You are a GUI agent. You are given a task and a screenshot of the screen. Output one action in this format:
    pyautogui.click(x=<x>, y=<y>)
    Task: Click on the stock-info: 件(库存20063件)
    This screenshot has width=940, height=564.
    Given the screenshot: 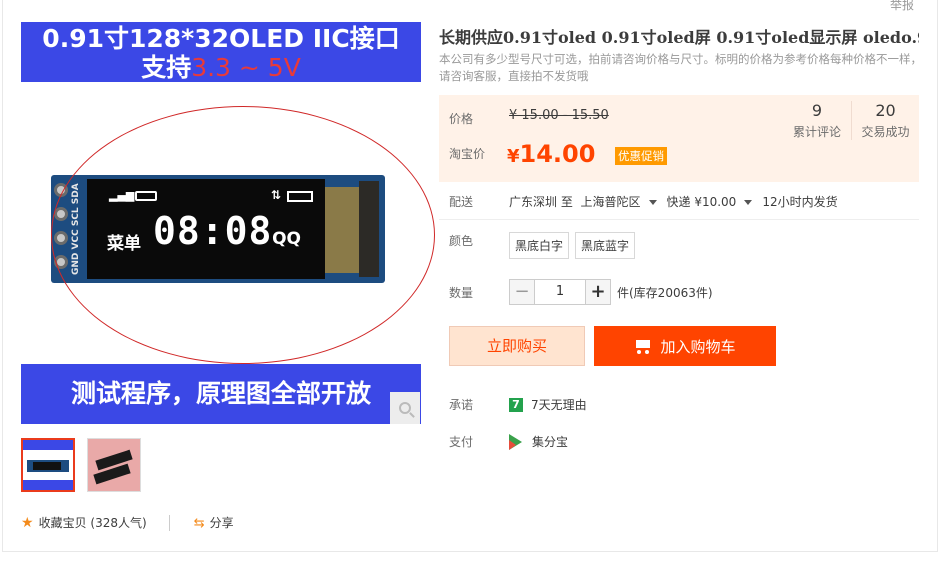 What is the action you would take?
    pyautogui.click(x=665, y=292)
    